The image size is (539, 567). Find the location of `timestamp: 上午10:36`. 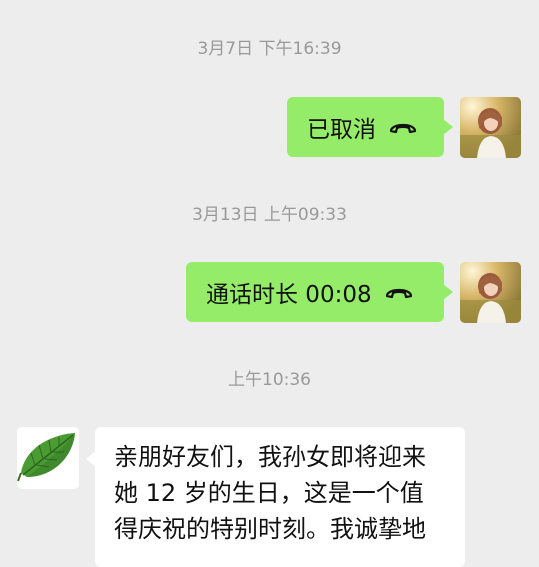

timestamp: 上午10:36 is located at coordinates (269, 380).